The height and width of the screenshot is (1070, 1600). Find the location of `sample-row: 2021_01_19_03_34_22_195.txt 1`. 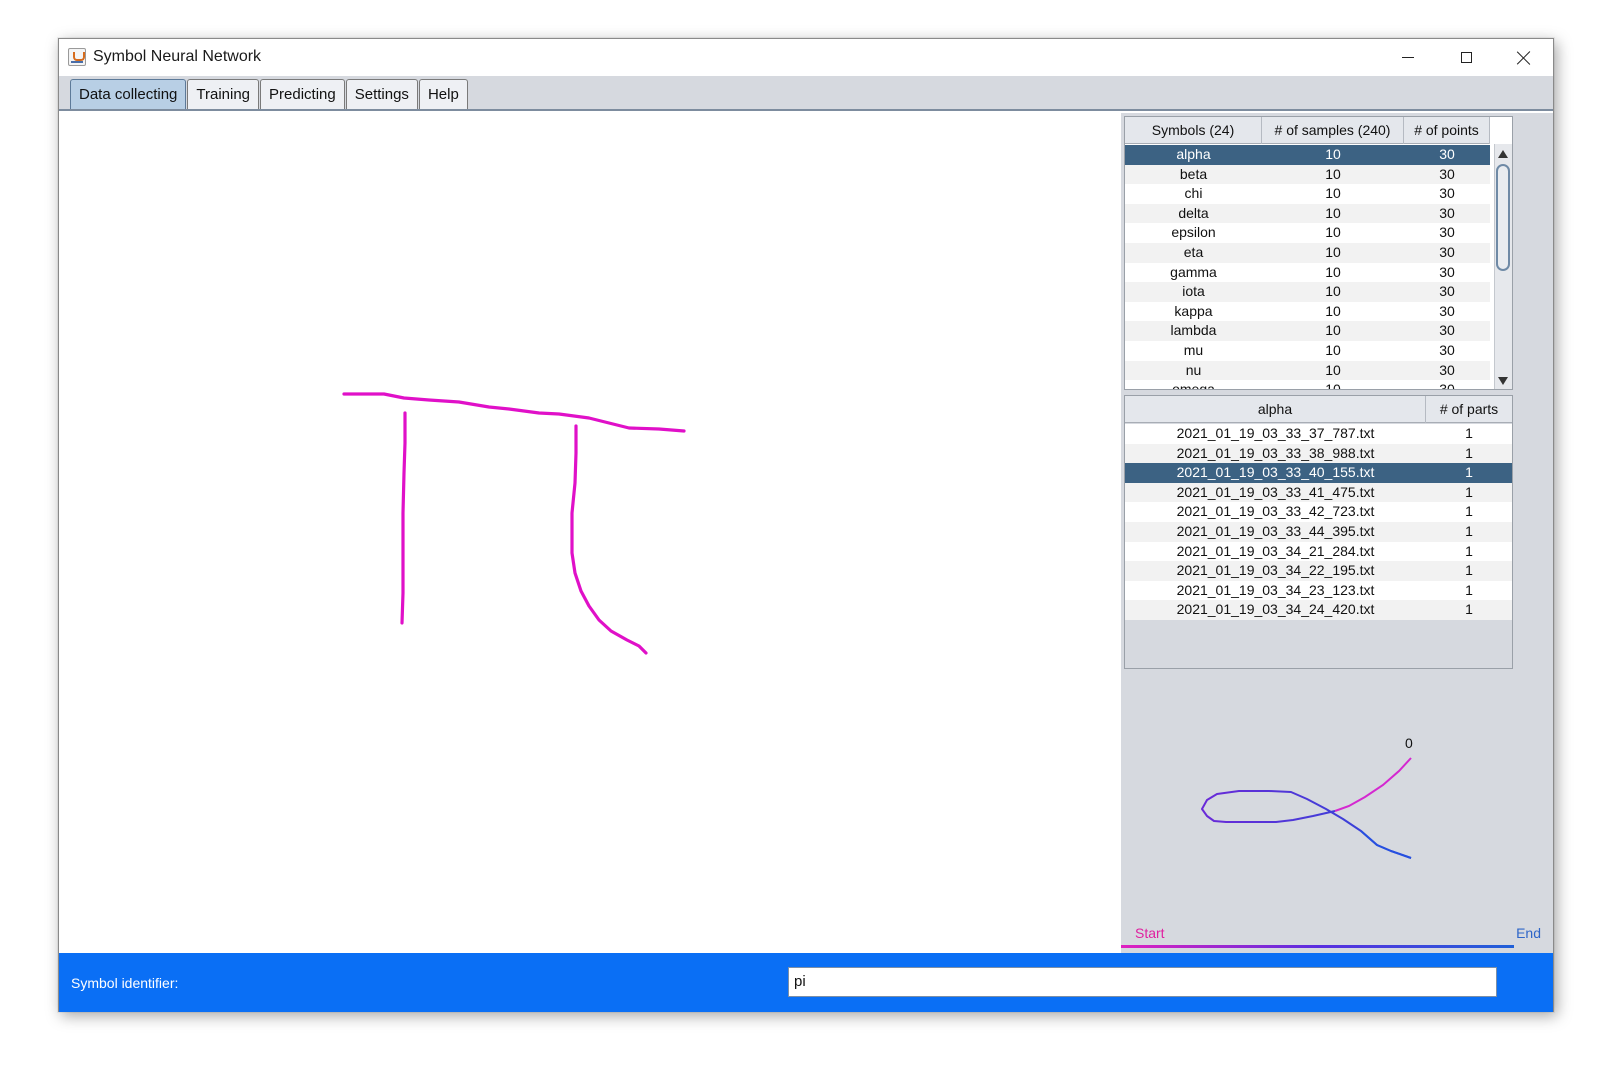

sample-row: 2021_01_19_03_34_22_195.txt 1 is located at coordinates (1318, 571).